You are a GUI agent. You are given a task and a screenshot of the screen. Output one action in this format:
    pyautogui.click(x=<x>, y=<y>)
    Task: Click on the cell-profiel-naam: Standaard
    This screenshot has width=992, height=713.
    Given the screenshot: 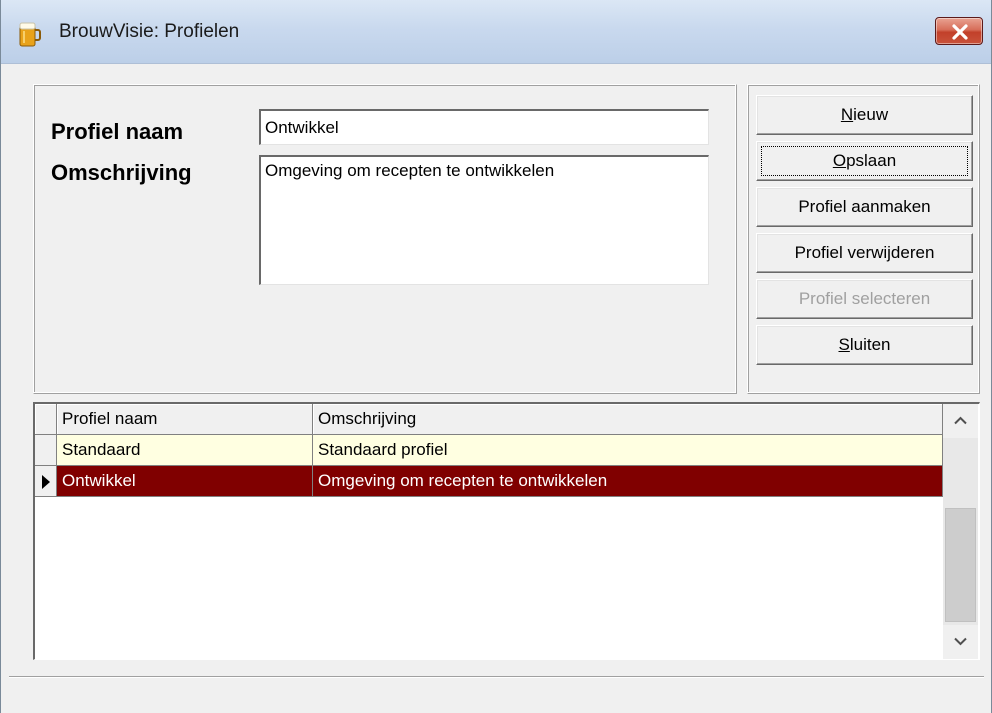 What is the action you would take?
    pyautogui.click(x=185, y=450)
    